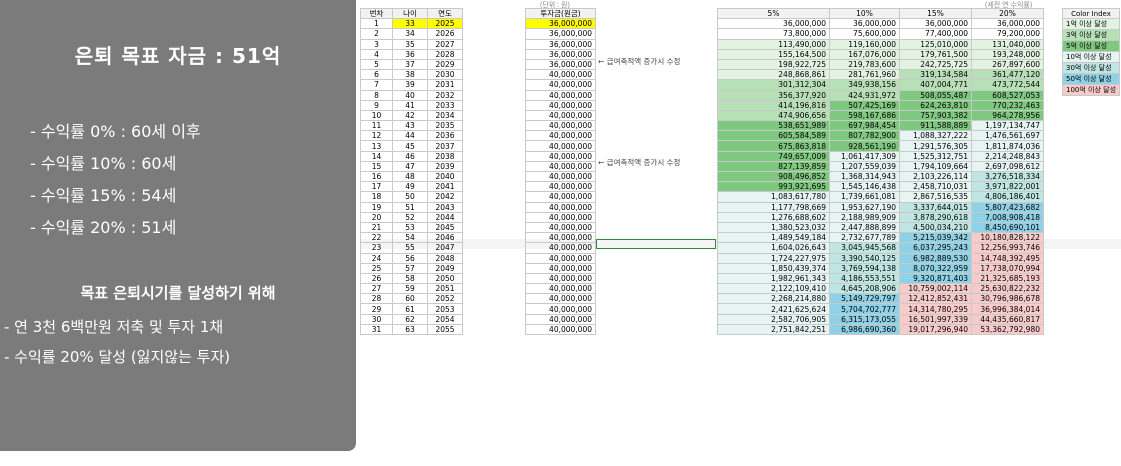  I want to click on cell-rate-10: 598,167,686, so click(864, 115).